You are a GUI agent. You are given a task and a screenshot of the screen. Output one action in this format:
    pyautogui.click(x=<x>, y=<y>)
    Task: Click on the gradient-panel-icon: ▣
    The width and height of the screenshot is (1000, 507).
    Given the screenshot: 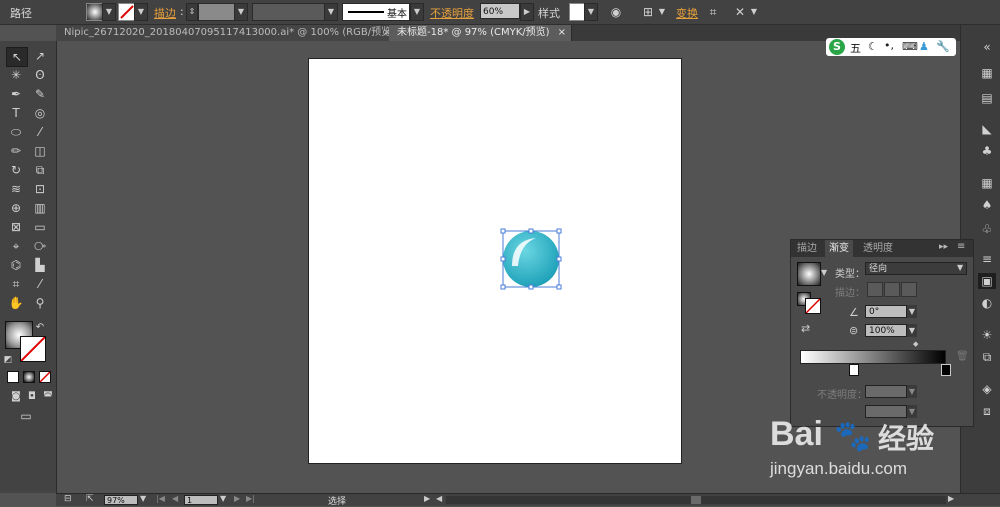 What is the action you would take?
    pyautogui.click(x=987, y=281)
    